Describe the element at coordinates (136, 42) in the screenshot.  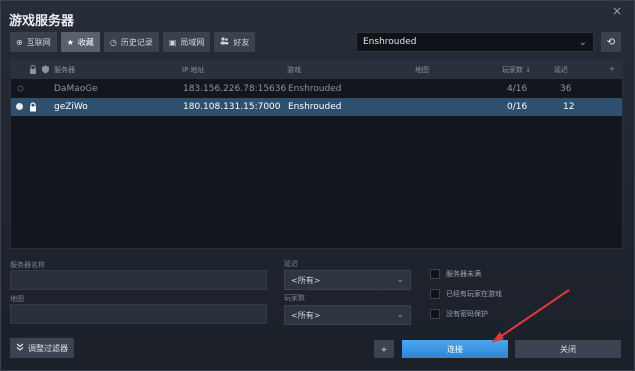
I see `tab-label: 历史记录` at that location.